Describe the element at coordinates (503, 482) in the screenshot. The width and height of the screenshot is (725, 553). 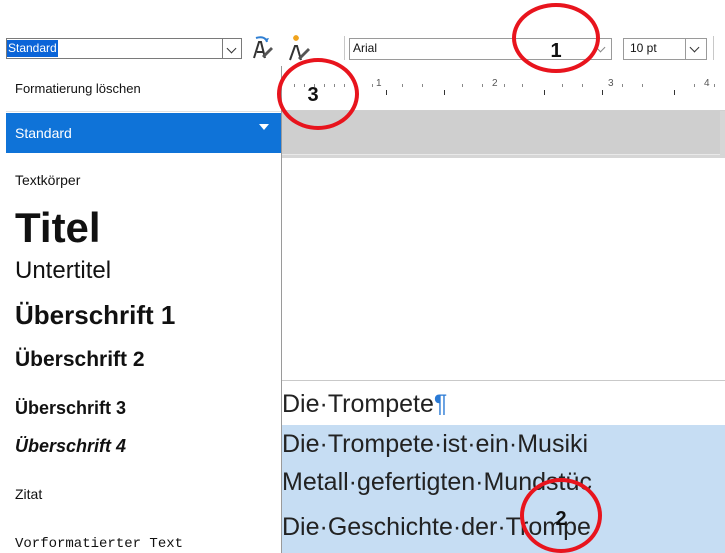
I see `document-body-line: Metall·gefertigten·Mundstüc` at that location.